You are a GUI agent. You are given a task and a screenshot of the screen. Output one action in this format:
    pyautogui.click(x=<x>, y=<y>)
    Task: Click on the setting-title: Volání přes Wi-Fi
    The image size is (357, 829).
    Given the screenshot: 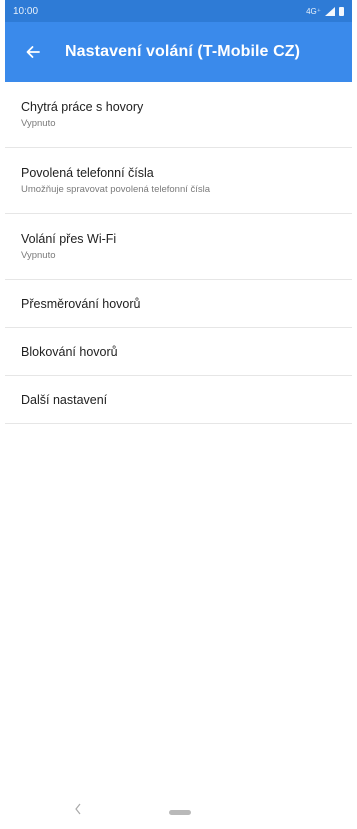 What is the action you would take?
    pyautogui.click(x=69, y=239)
    